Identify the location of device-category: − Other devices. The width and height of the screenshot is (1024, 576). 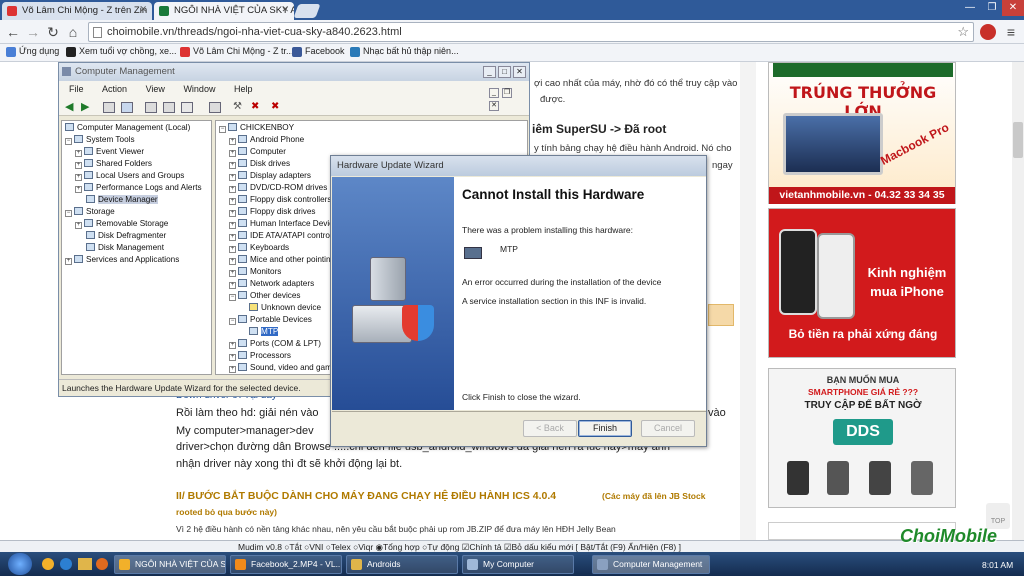
(265, 296).